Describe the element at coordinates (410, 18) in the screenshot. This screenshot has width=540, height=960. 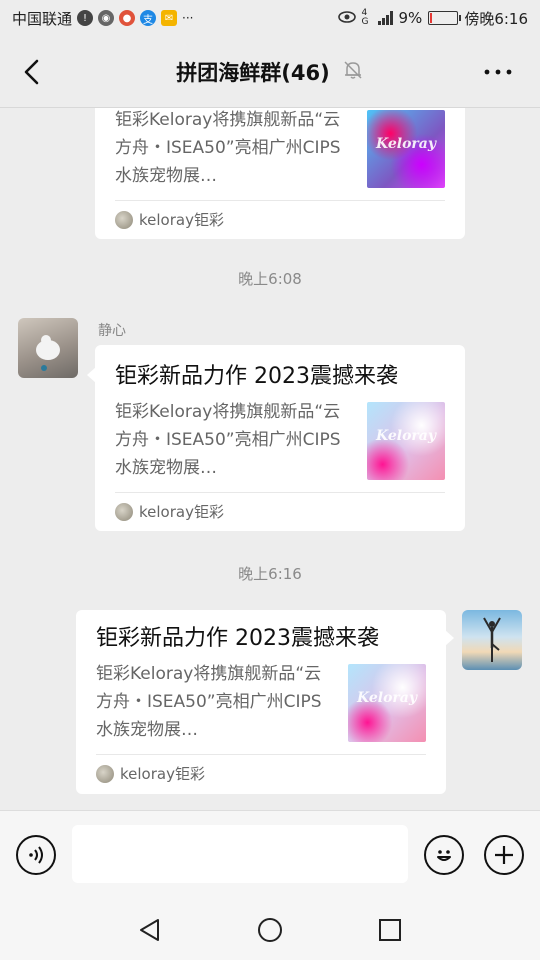
I see `battery-percent: 9%` at that location.